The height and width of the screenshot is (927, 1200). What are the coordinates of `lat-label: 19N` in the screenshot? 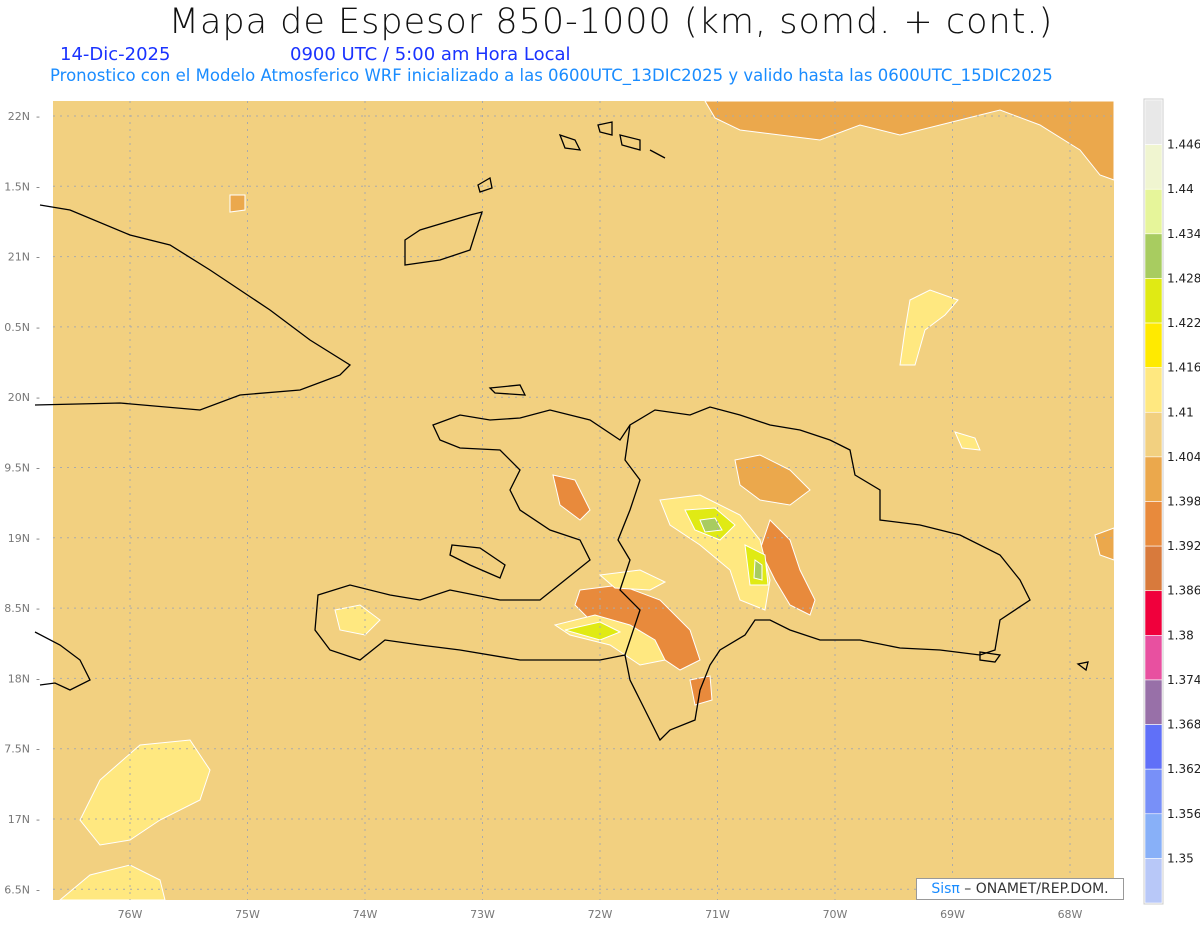 It's located at (19, 538).